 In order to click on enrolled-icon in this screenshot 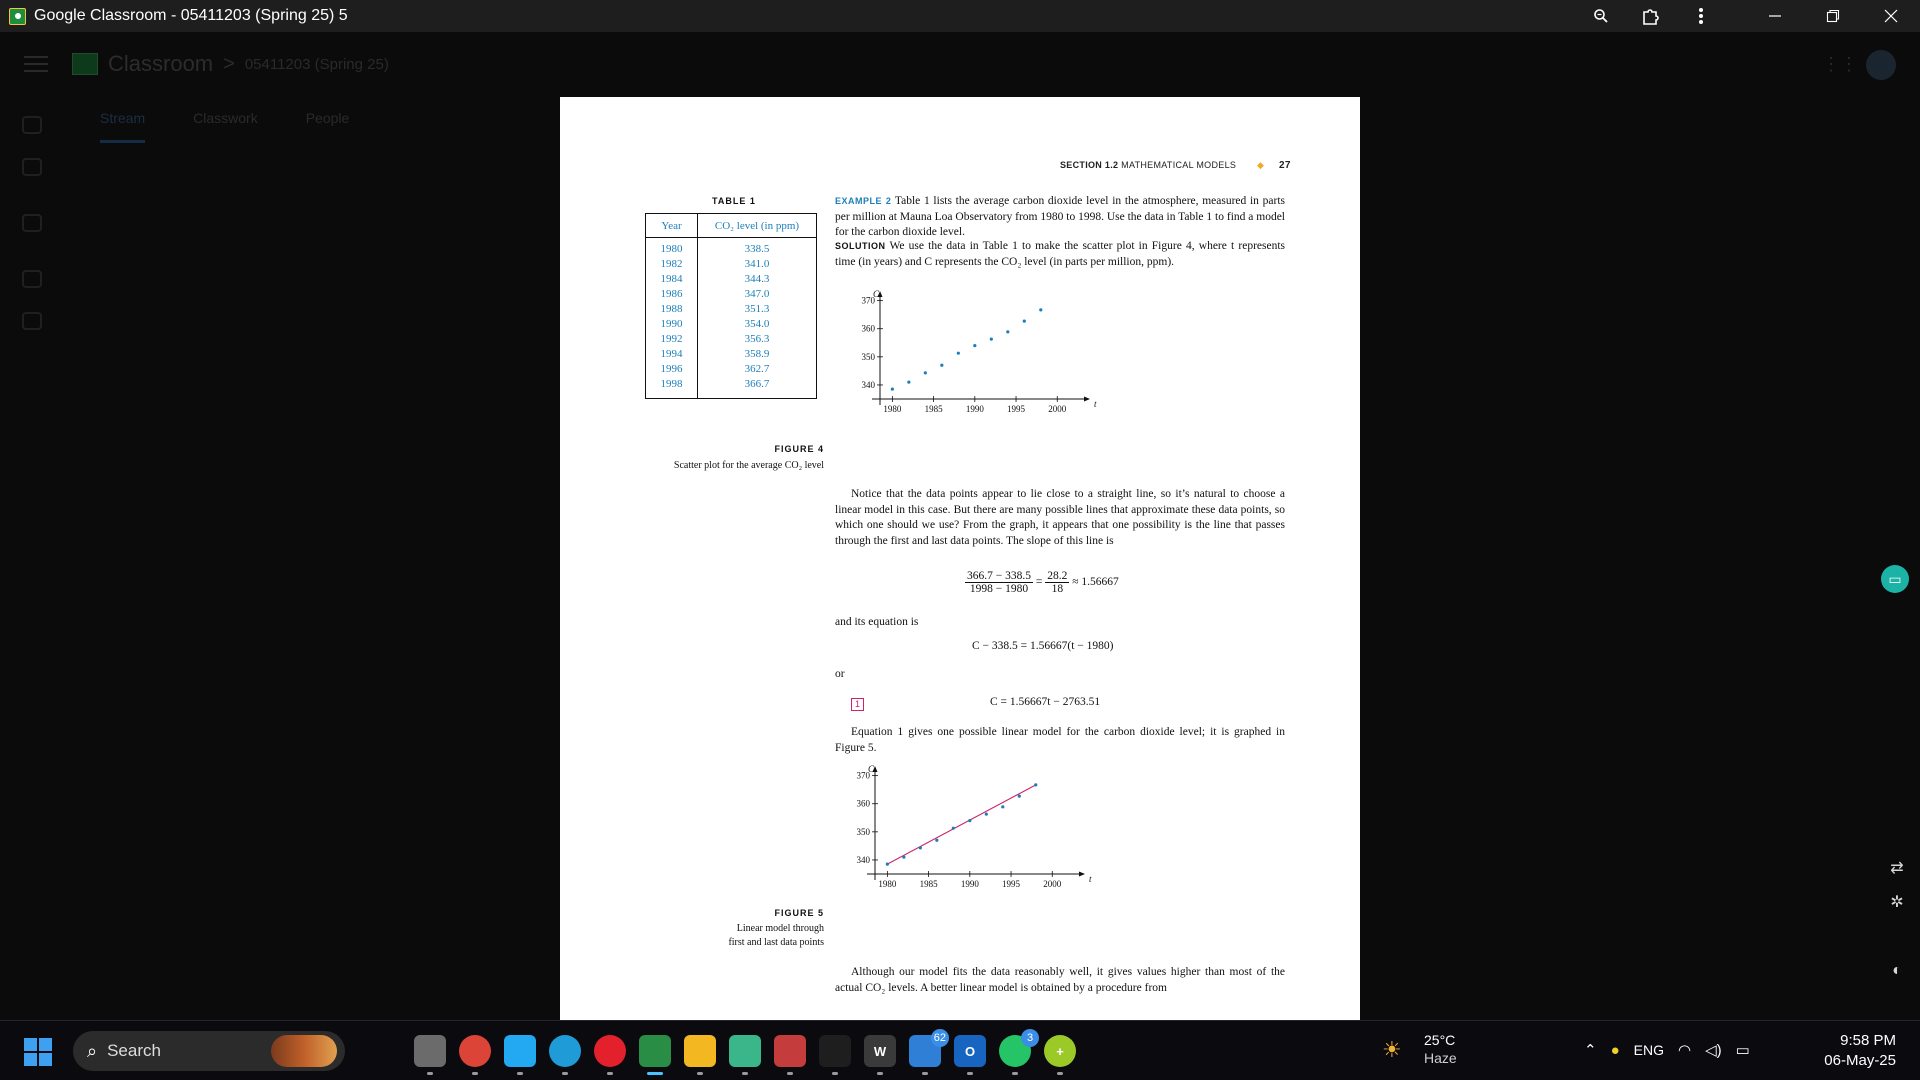, I will do `click(32, 223)`.